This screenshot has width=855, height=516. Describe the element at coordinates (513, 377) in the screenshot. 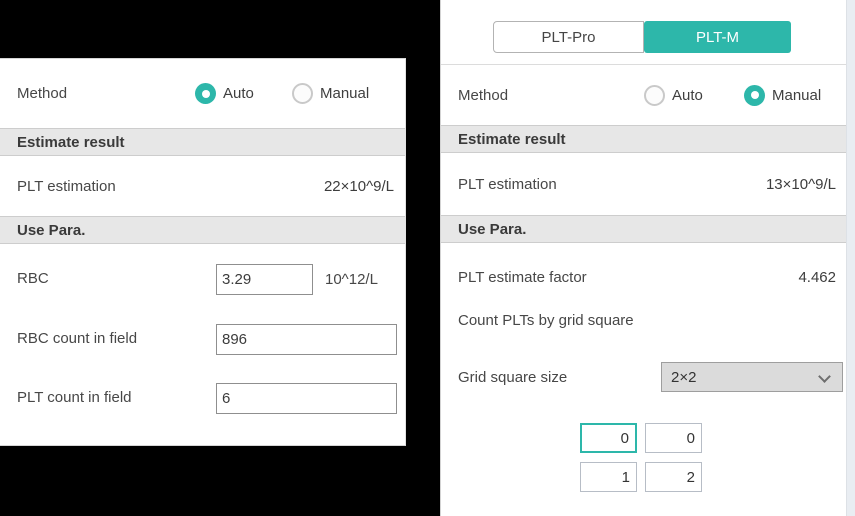

I see `grid-square-size-label: Grid square size` at that location.